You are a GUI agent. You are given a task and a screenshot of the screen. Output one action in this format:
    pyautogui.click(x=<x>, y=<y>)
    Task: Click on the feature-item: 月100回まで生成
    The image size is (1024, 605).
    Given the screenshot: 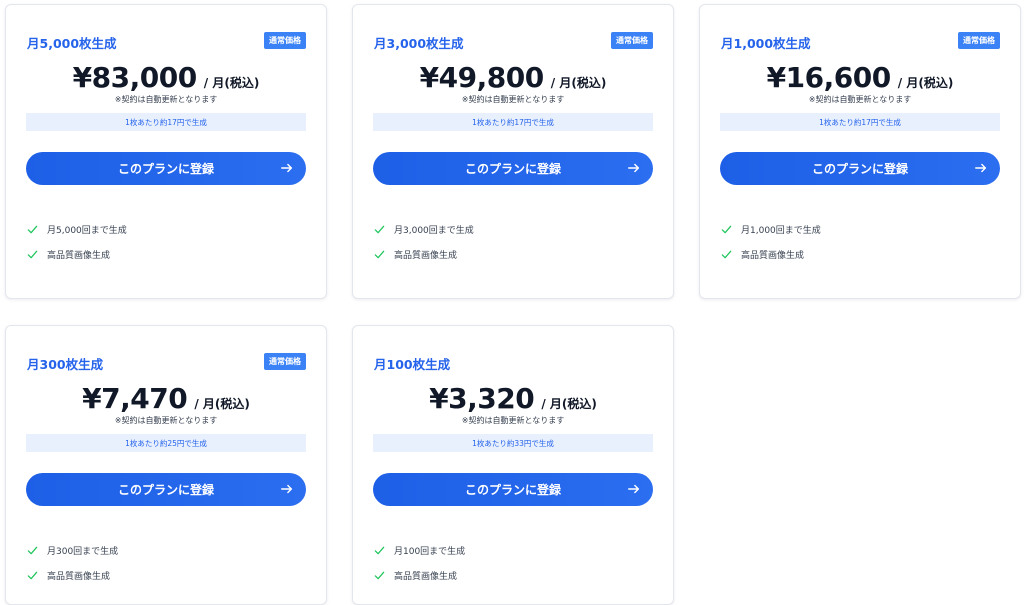 What is the action you would take?
    pyautogui.click(x=419, y=550)
    